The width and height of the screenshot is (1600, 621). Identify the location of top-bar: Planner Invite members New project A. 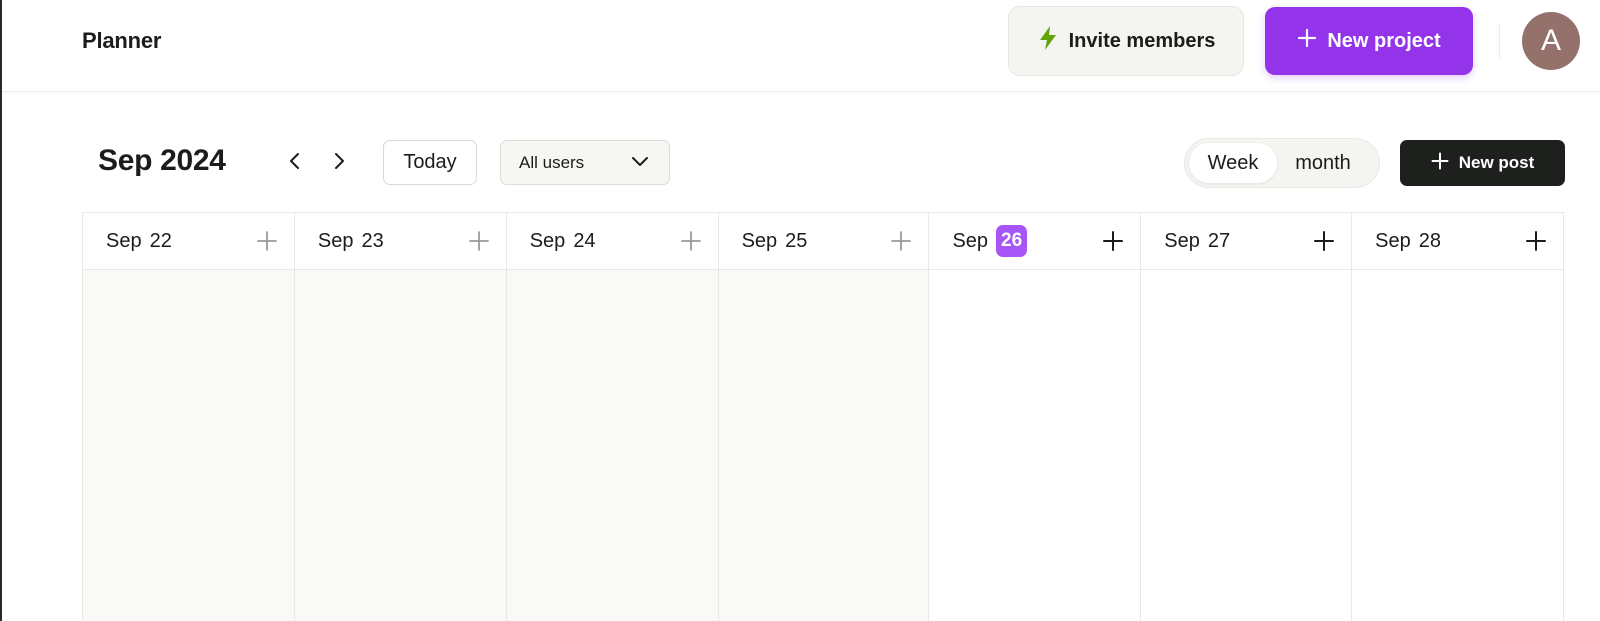
(801, 46).